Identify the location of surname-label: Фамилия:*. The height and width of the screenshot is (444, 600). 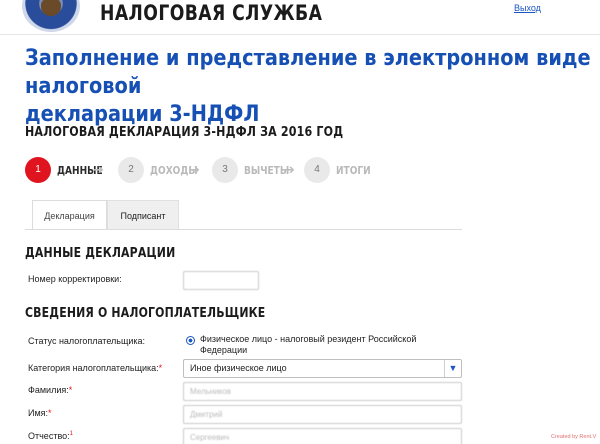
(50, 390).